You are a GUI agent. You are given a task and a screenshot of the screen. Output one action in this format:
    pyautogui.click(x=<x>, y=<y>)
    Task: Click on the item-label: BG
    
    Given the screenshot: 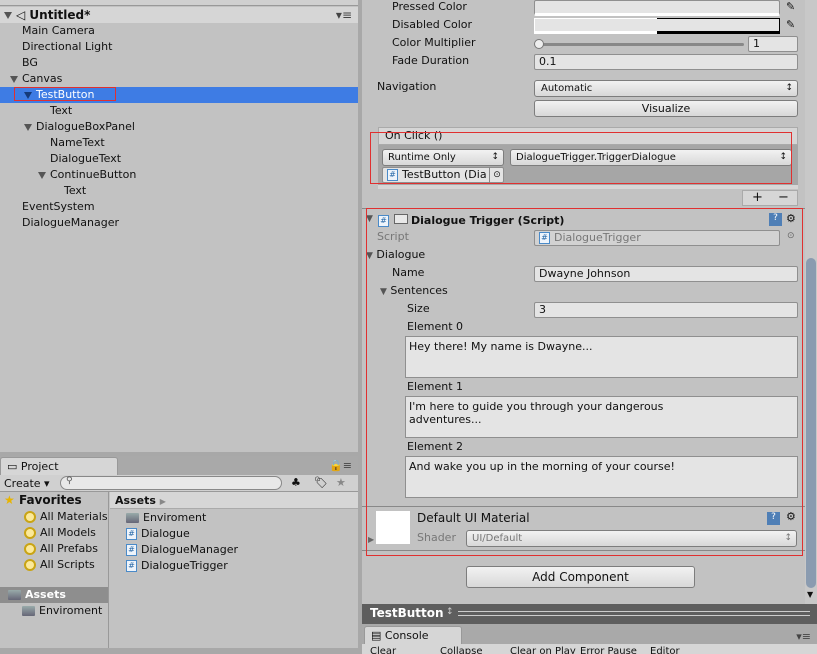 What is the action you would take?
    pyautogui.click(x=30, y=62)
    